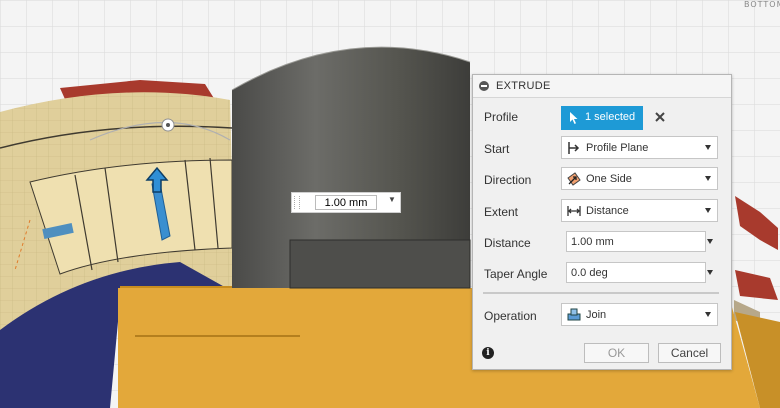 Image resolution: width=780 pixels, height=408 pixels. I want to click on cylinder-cutout, so click(380, 264).